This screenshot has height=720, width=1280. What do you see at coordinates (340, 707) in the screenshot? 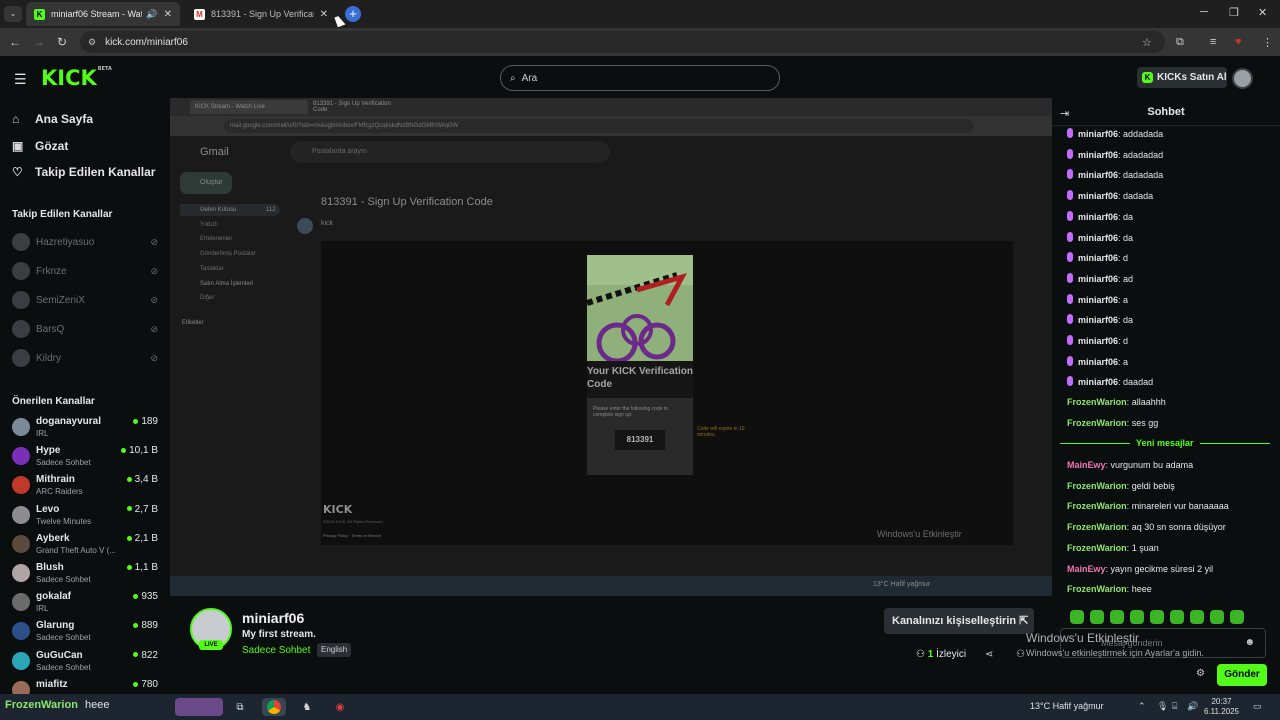
I see `obs-icon: ◉` at bounding box center [340, 707].